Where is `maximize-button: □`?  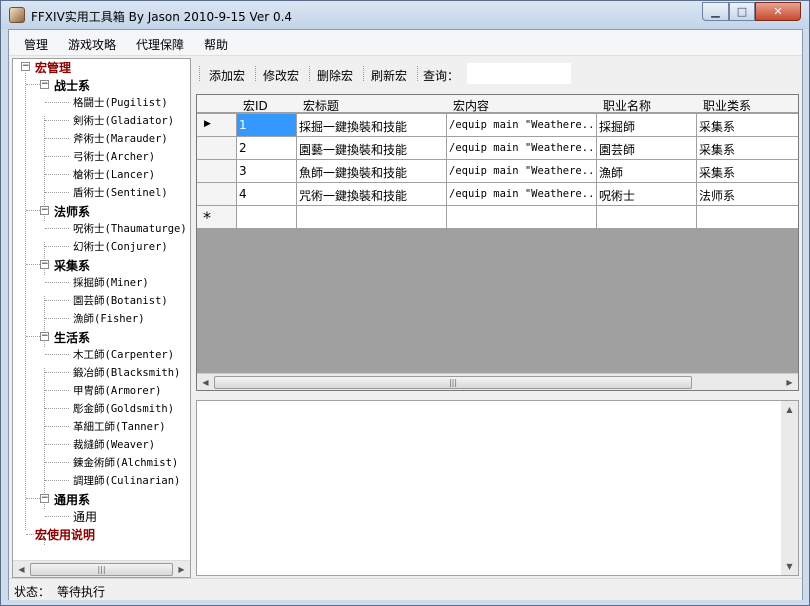
maximize-button: □ is located at coordinates (742, 11).